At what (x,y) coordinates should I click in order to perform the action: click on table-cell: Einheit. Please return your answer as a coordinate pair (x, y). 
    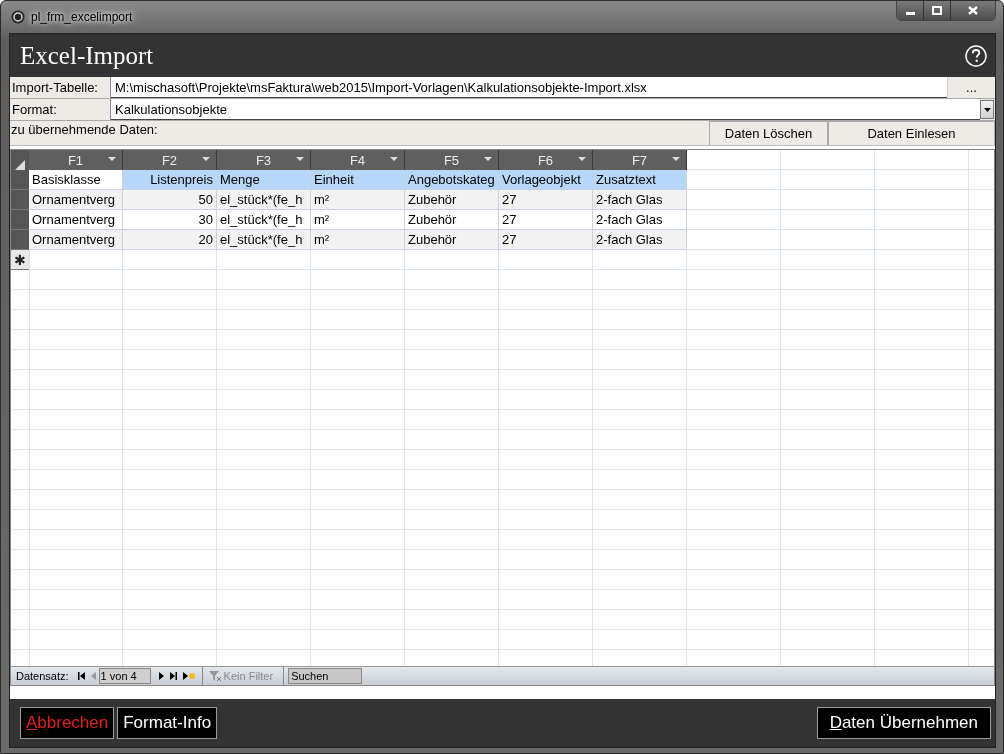
    Looking at the image, I should click on (358, 180).